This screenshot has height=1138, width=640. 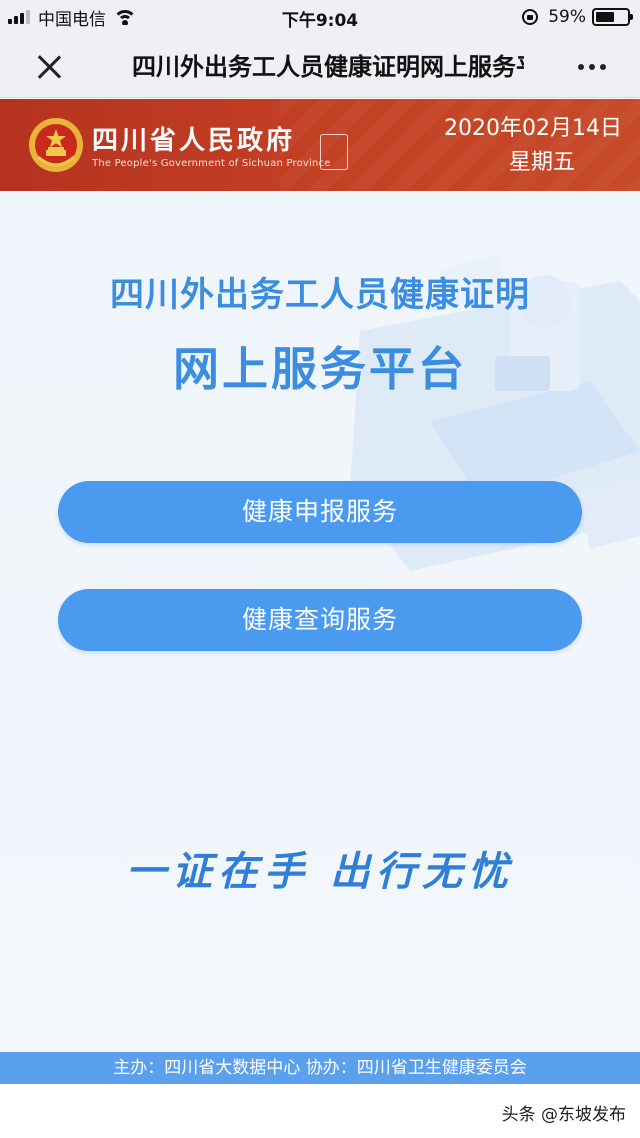 What do you see at coordinates (320, 1068) in the screenshot?
I see `footer-sponsors: 主办：四川省大数据中心 协办：四川省卫生健康委员会` at bounding box center [320, 1068].